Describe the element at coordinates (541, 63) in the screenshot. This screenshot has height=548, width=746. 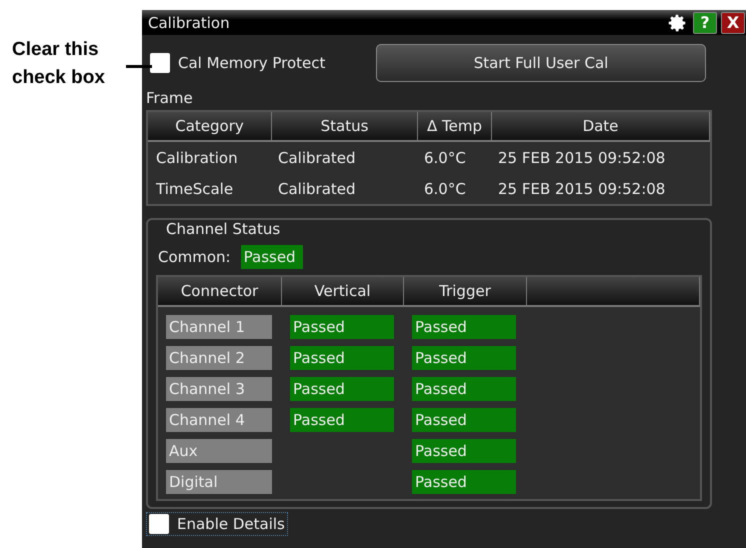
I see `start-button: Start Full User Cal` at that location.